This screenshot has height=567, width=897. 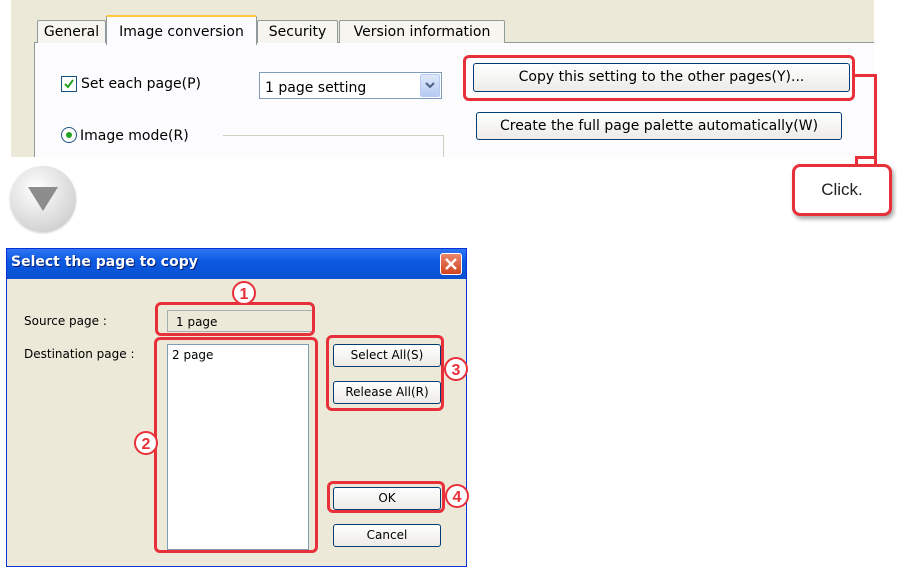 I want to click on close-button, so click(x=451, y=264).